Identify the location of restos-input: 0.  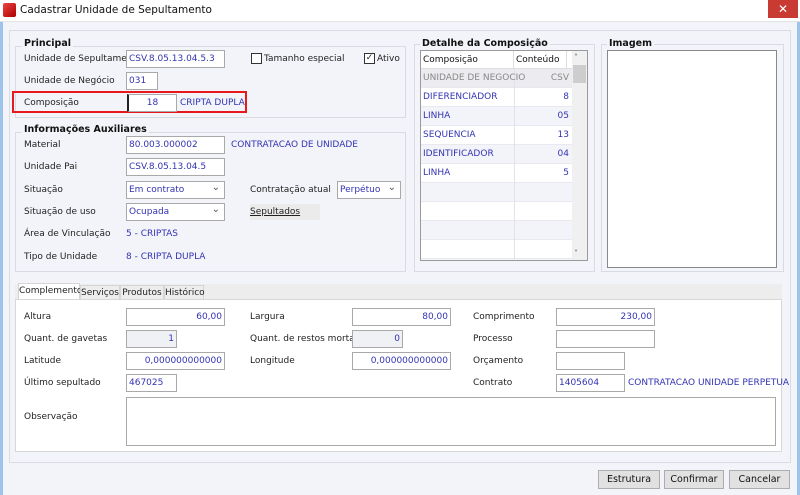
(377, 339).